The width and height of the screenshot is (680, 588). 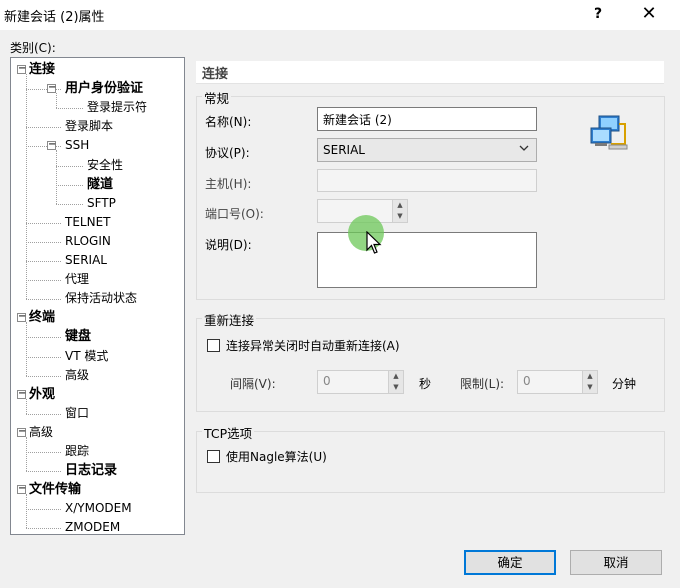 I want to click on limit-spinner: ▲ ▼, so click(x=590, y=382).